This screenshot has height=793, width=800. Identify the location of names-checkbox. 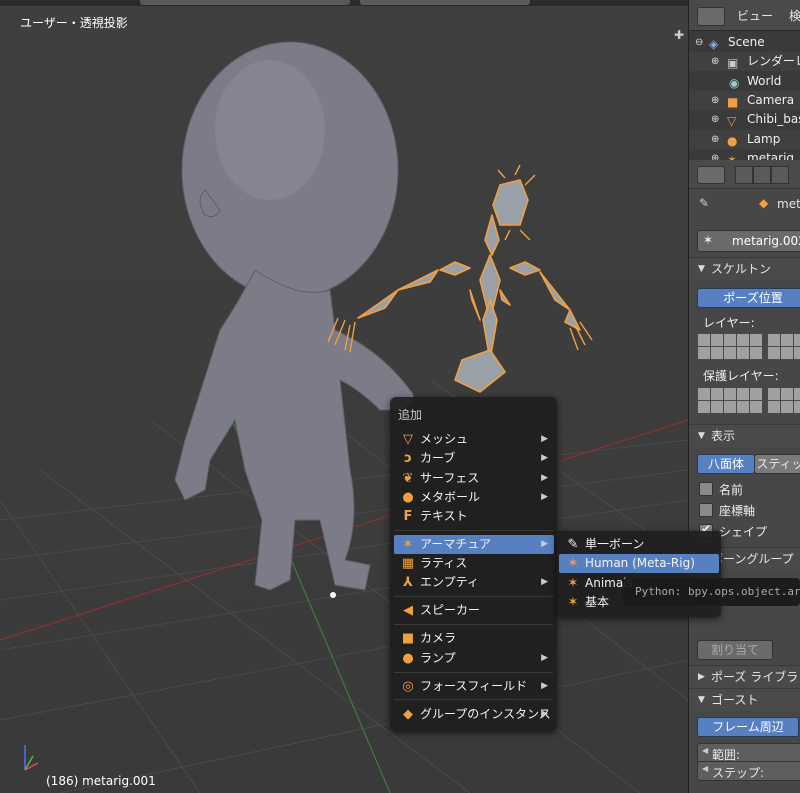
(706, 489).